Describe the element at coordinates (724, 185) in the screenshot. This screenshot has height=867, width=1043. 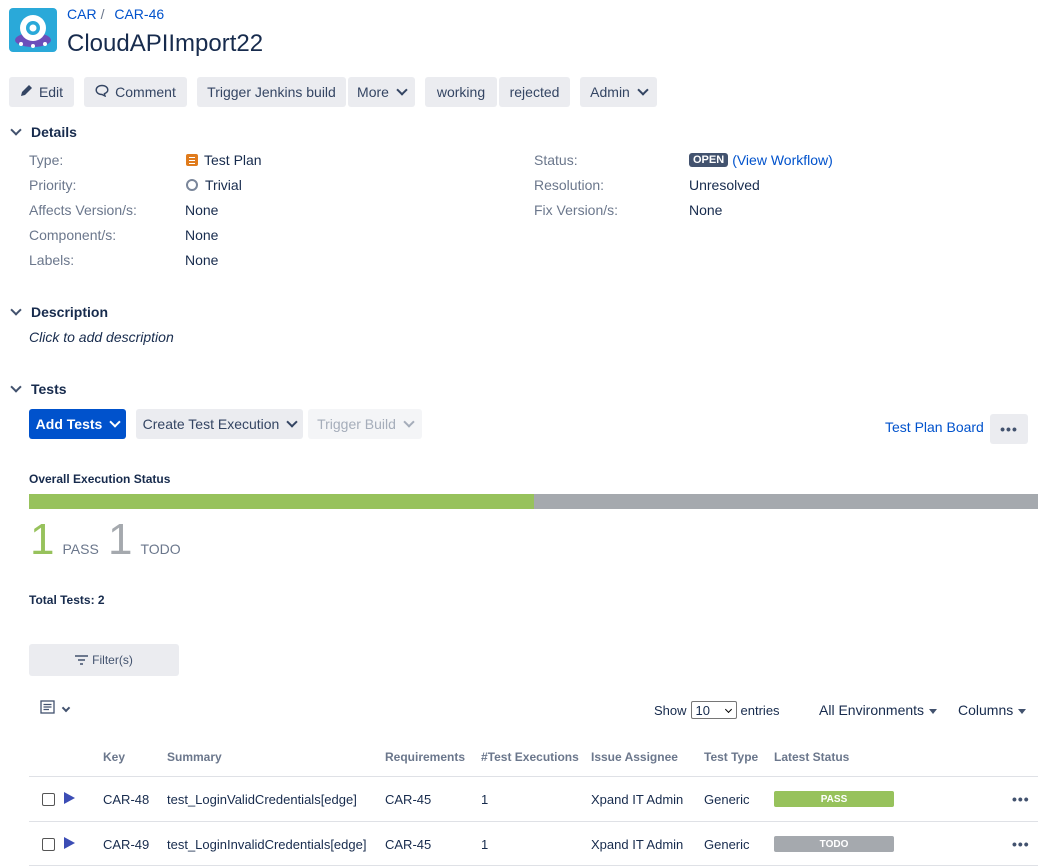
I see `resolution-value: Unresolved` at that location.